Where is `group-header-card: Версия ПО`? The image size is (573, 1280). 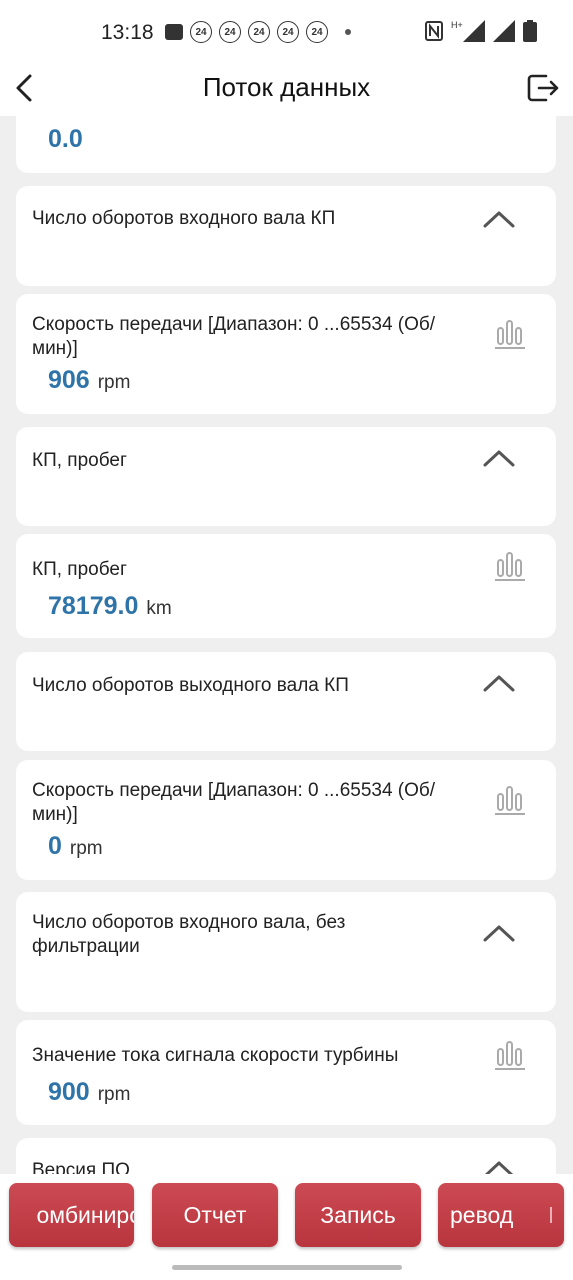 group-header-card: Версия ПО is located at coordinates (286, 1156).